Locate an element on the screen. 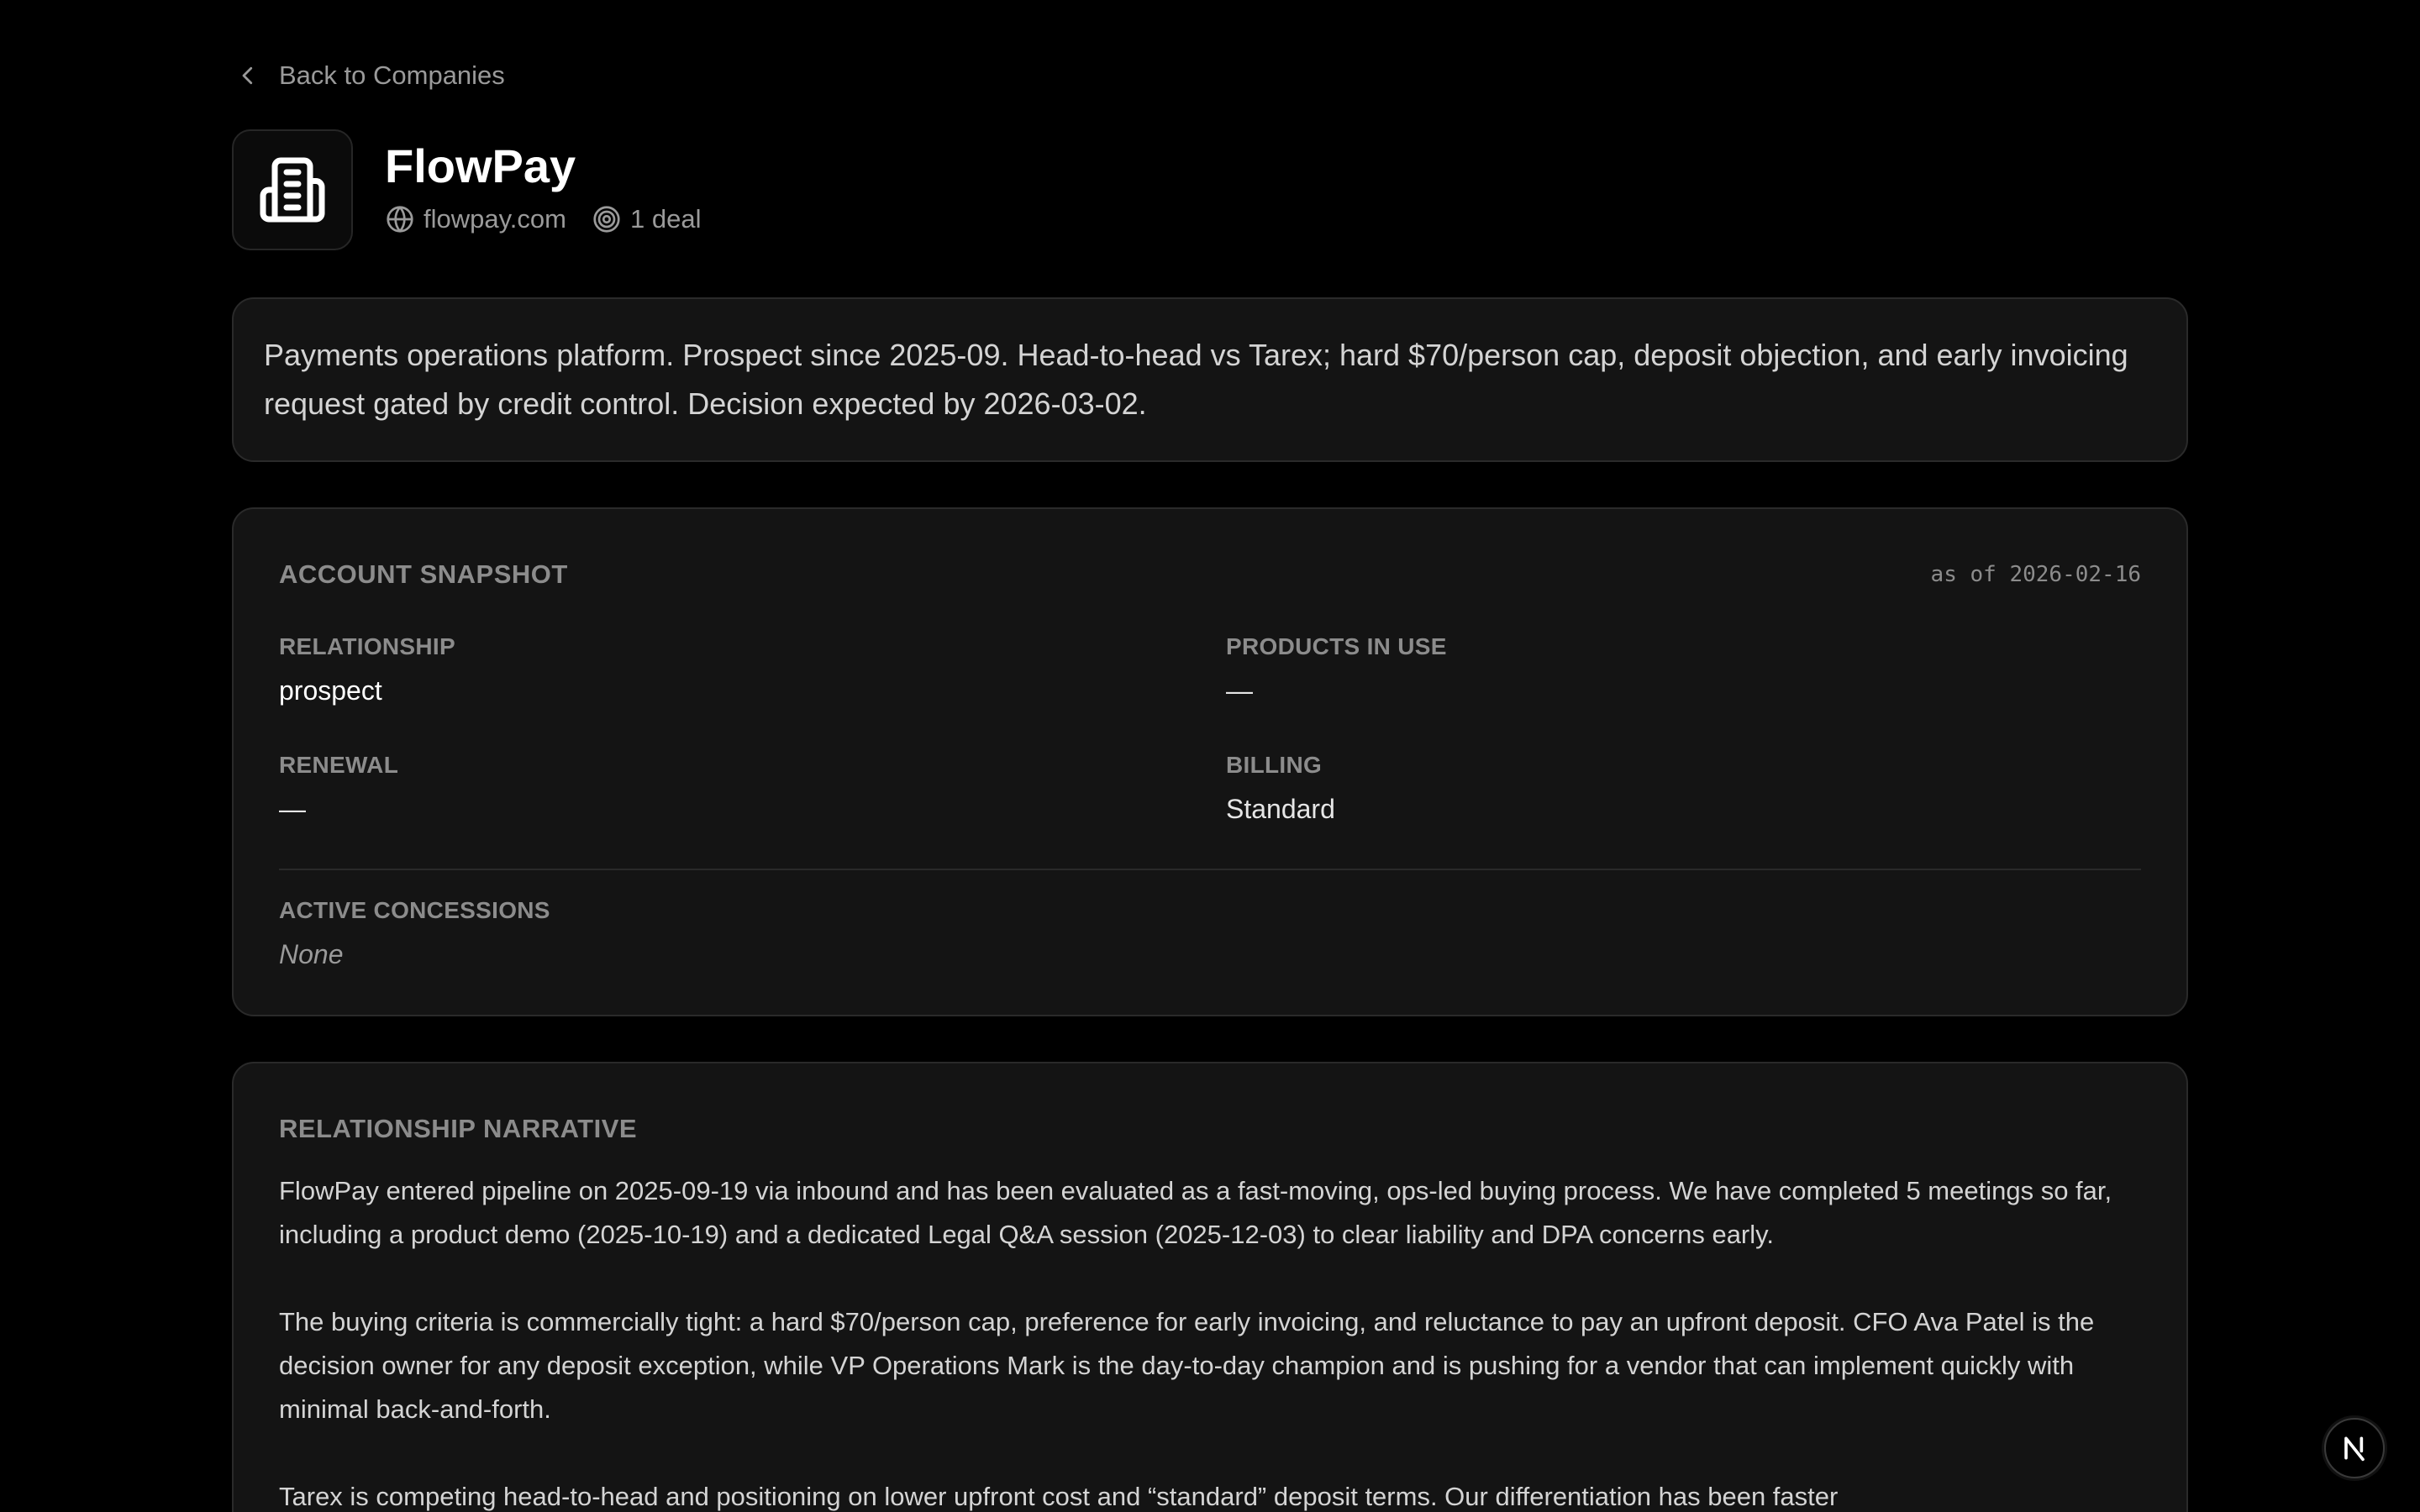  narrative-title: RELATIONSHIP NARRATIVE is located at coordinates (458, 1128).